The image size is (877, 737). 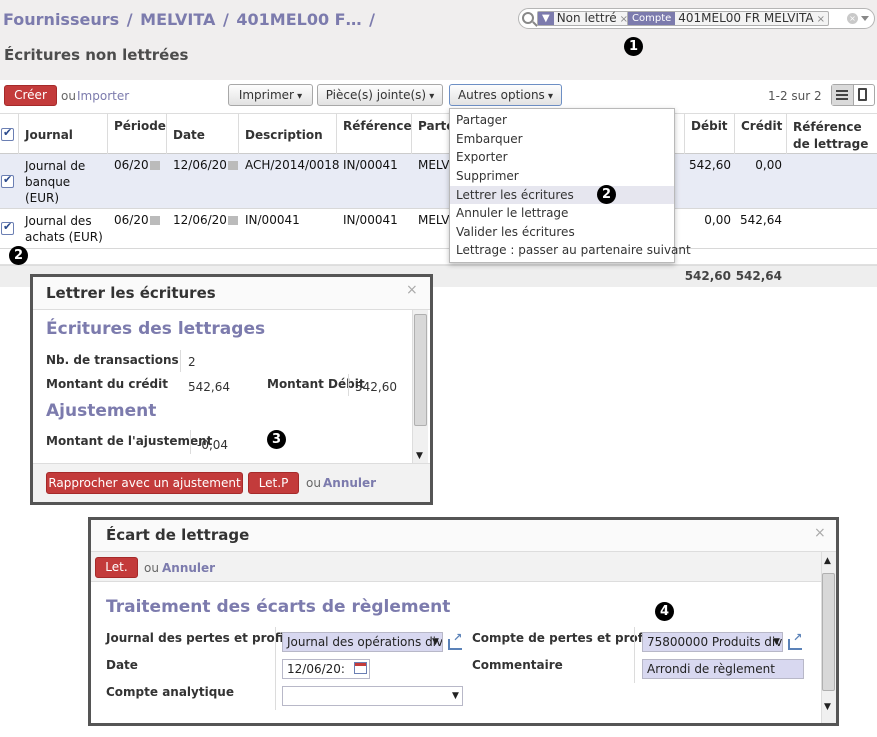 What do you see at coordinates (189, 135) in the screenshot?
I see `column-header-date: Date` at bounding box center [189, 135].